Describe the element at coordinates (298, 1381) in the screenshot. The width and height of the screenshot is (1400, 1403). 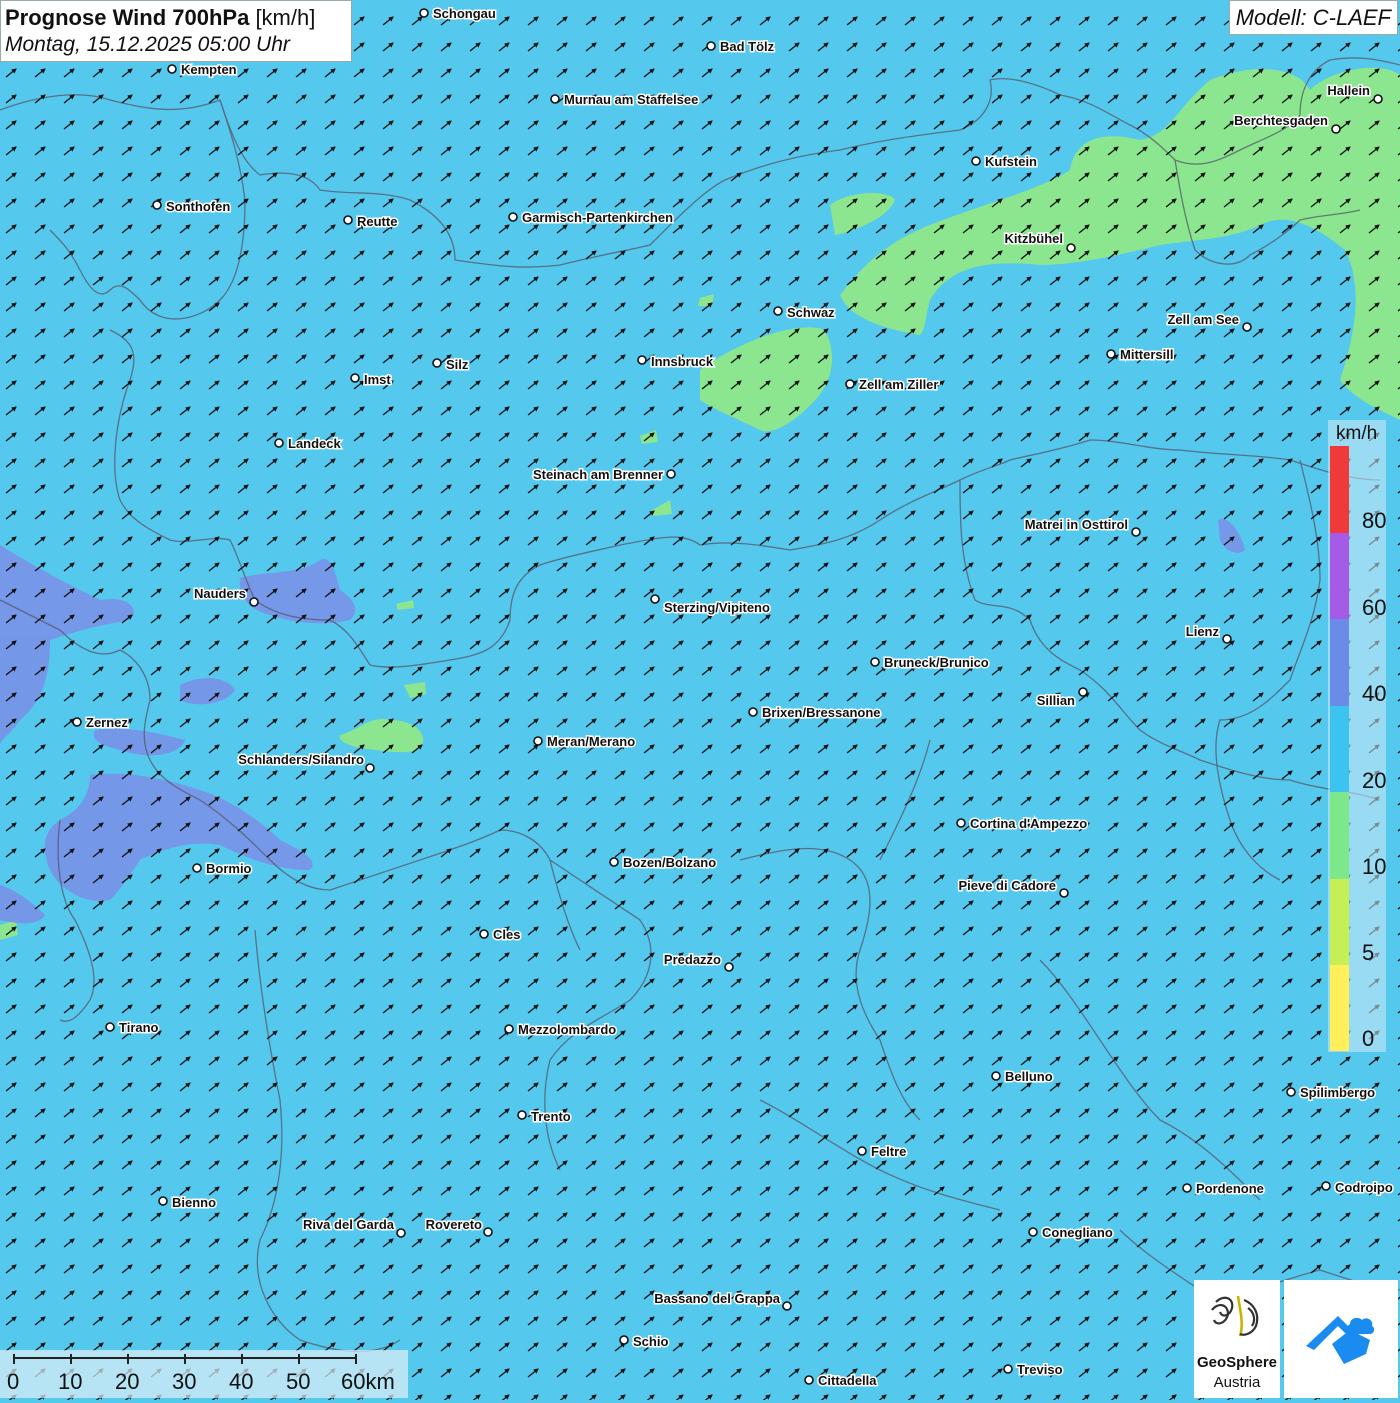
I see `scale-label: 50` at that location.